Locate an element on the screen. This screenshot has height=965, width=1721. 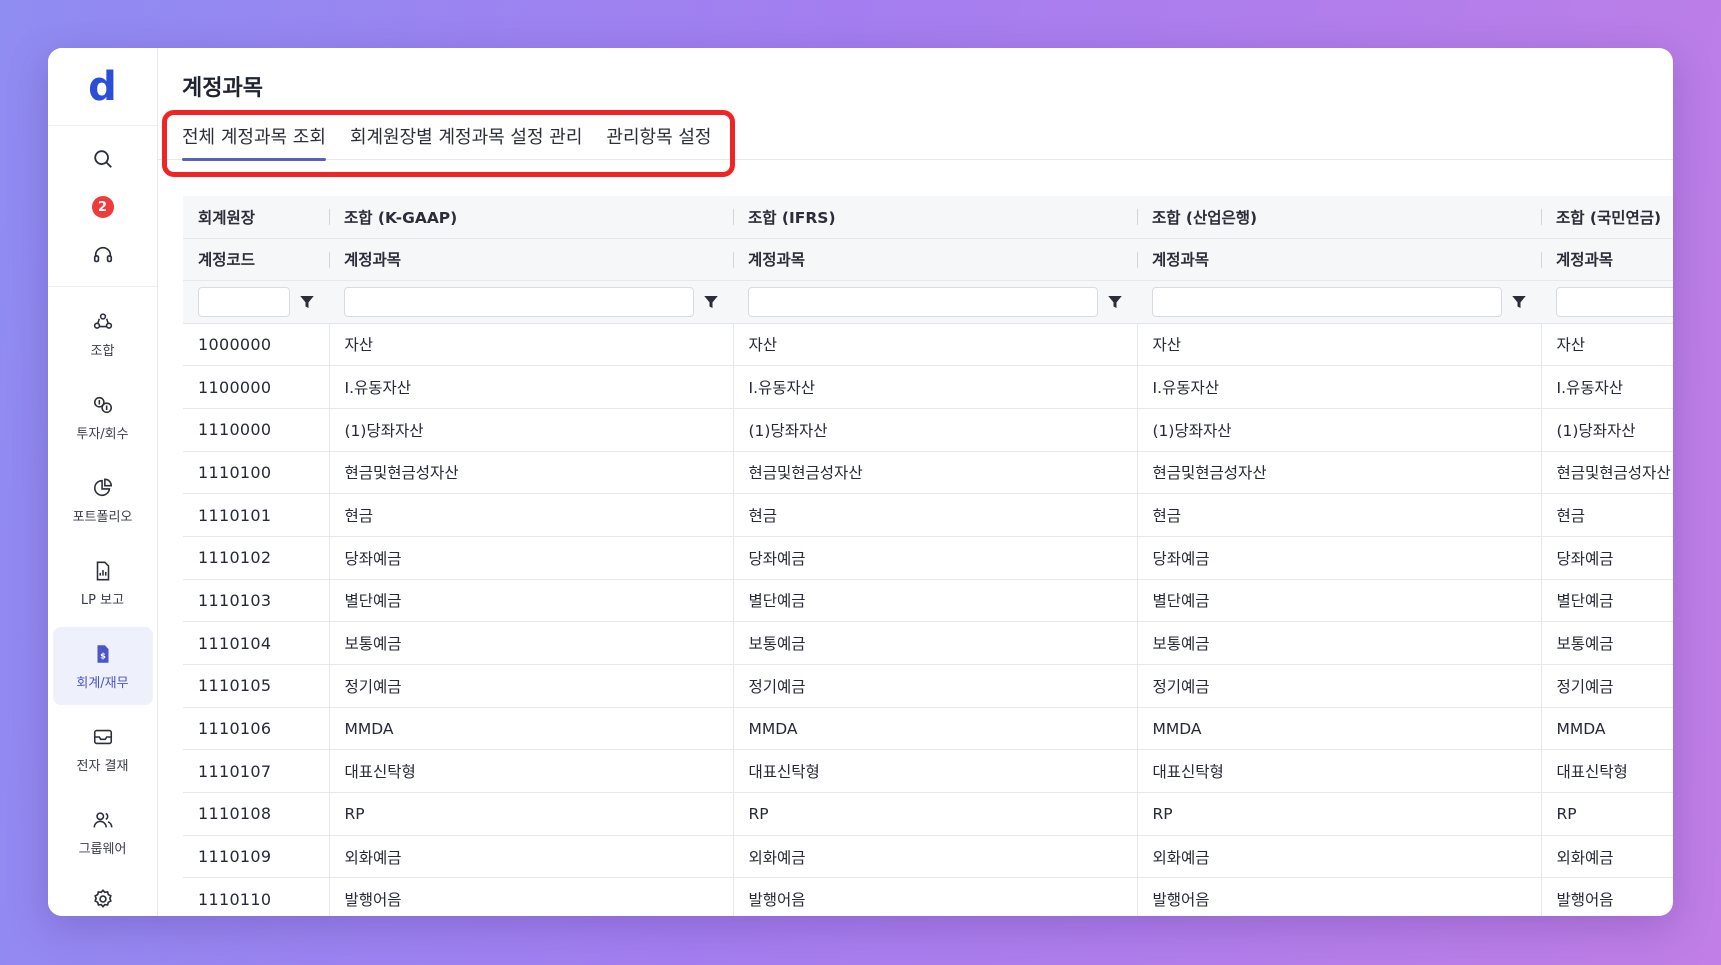
sidebar-item-lp-report: LP 보고 is located at coordinates (103, 583).